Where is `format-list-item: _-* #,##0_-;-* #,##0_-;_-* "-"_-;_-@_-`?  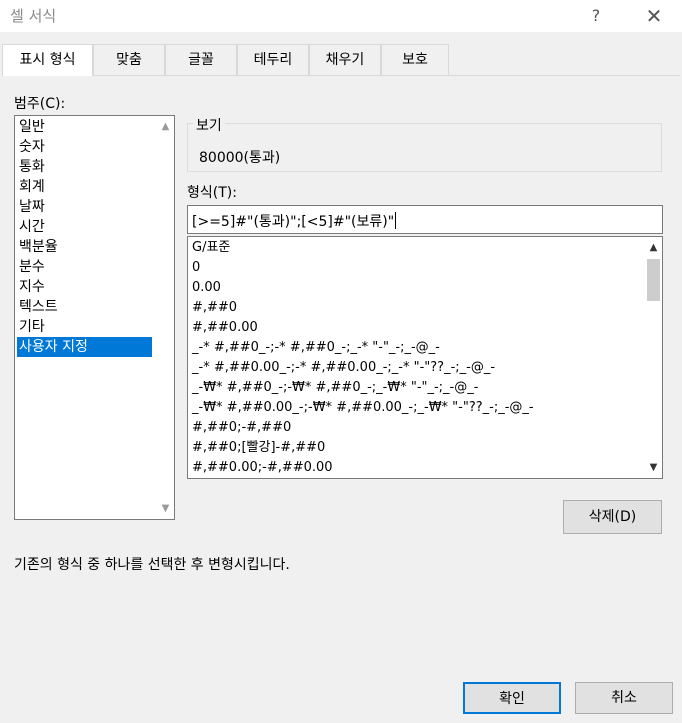
format-list-item: _-* #,##0_-;-* #,##0_-;_-* "-"_-;_-@_- is located at coordinates (316, 348).